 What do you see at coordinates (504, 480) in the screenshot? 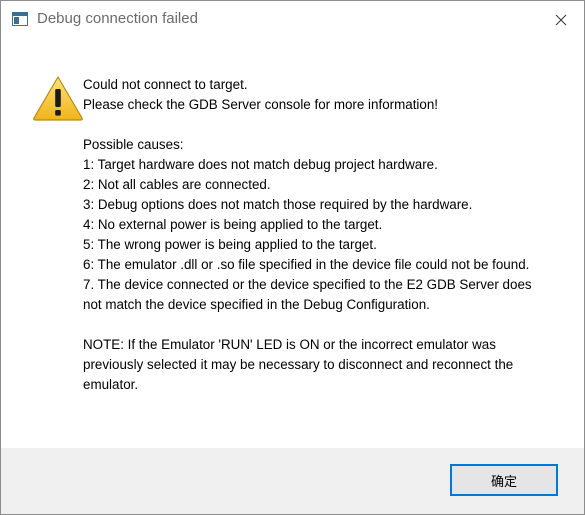
I see `ok-button: 确定` at bounding box center [504, 480].